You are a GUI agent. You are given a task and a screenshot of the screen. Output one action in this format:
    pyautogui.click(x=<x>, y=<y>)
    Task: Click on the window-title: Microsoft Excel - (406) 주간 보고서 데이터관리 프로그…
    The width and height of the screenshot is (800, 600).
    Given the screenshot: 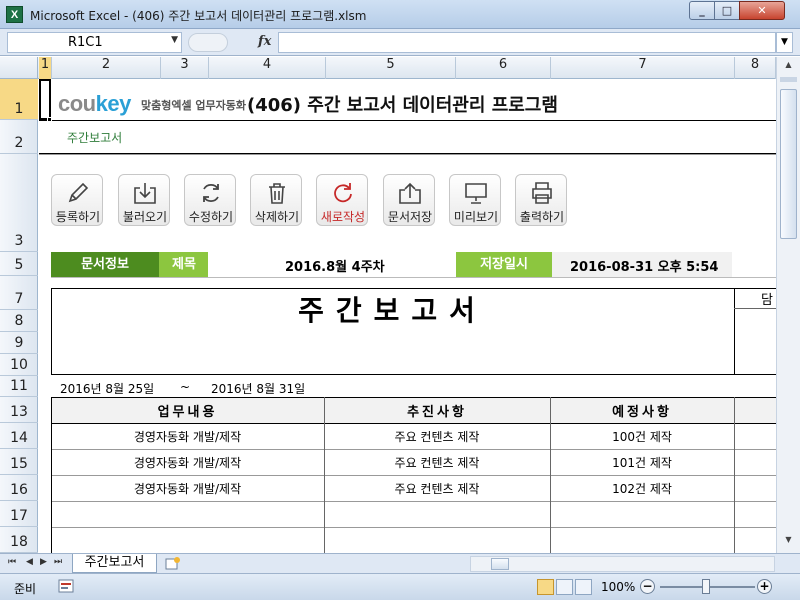 What is the action you would take?
    pyautogui.click(x=198, y=16)
    